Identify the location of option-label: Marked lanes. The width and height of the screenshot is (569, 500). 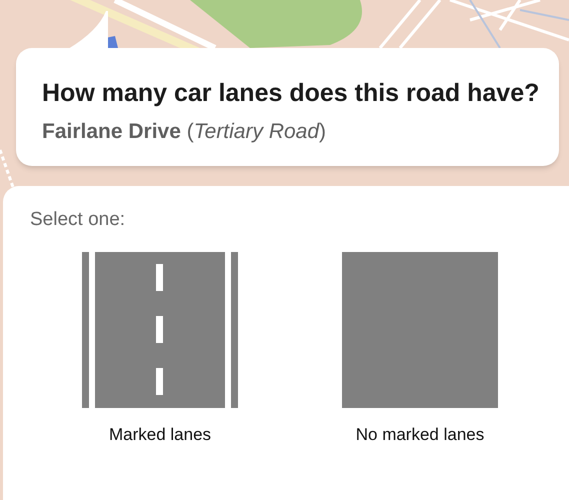
(160, 435).